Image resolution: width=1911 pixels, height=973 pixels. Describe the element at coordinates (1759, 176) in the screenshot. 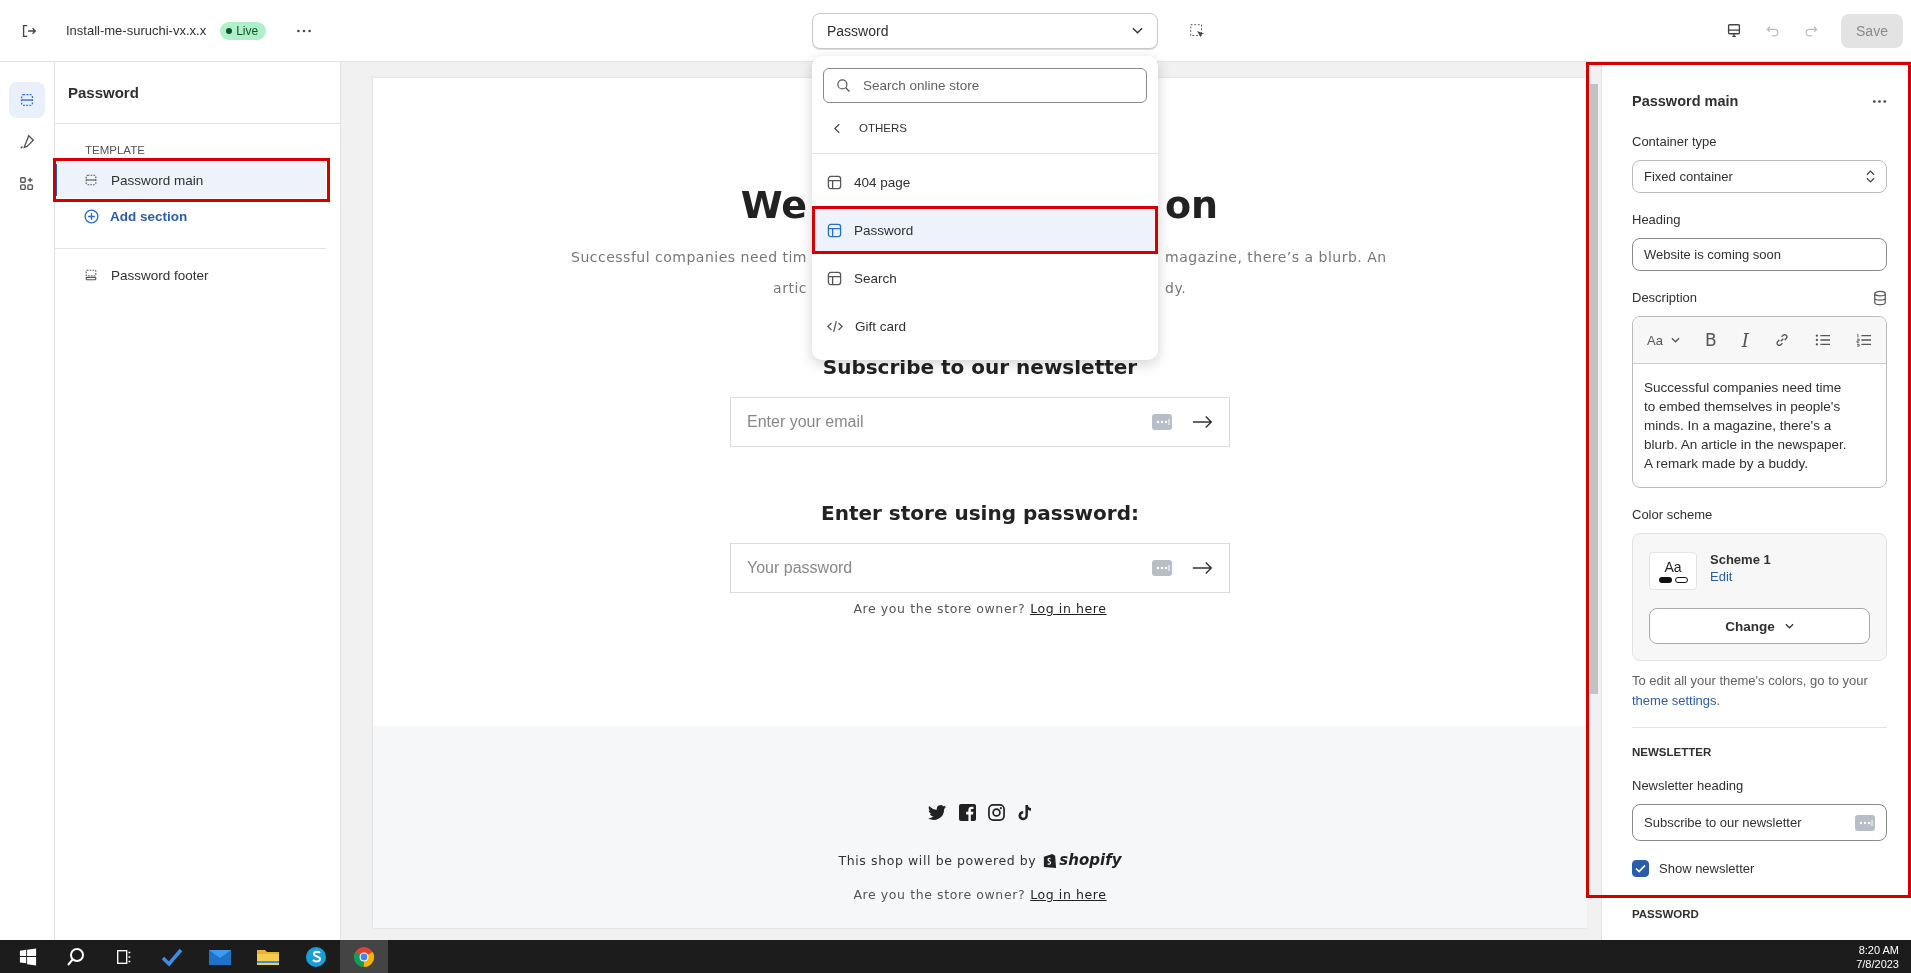

I see `container-type-select: Fixed container` at that location.